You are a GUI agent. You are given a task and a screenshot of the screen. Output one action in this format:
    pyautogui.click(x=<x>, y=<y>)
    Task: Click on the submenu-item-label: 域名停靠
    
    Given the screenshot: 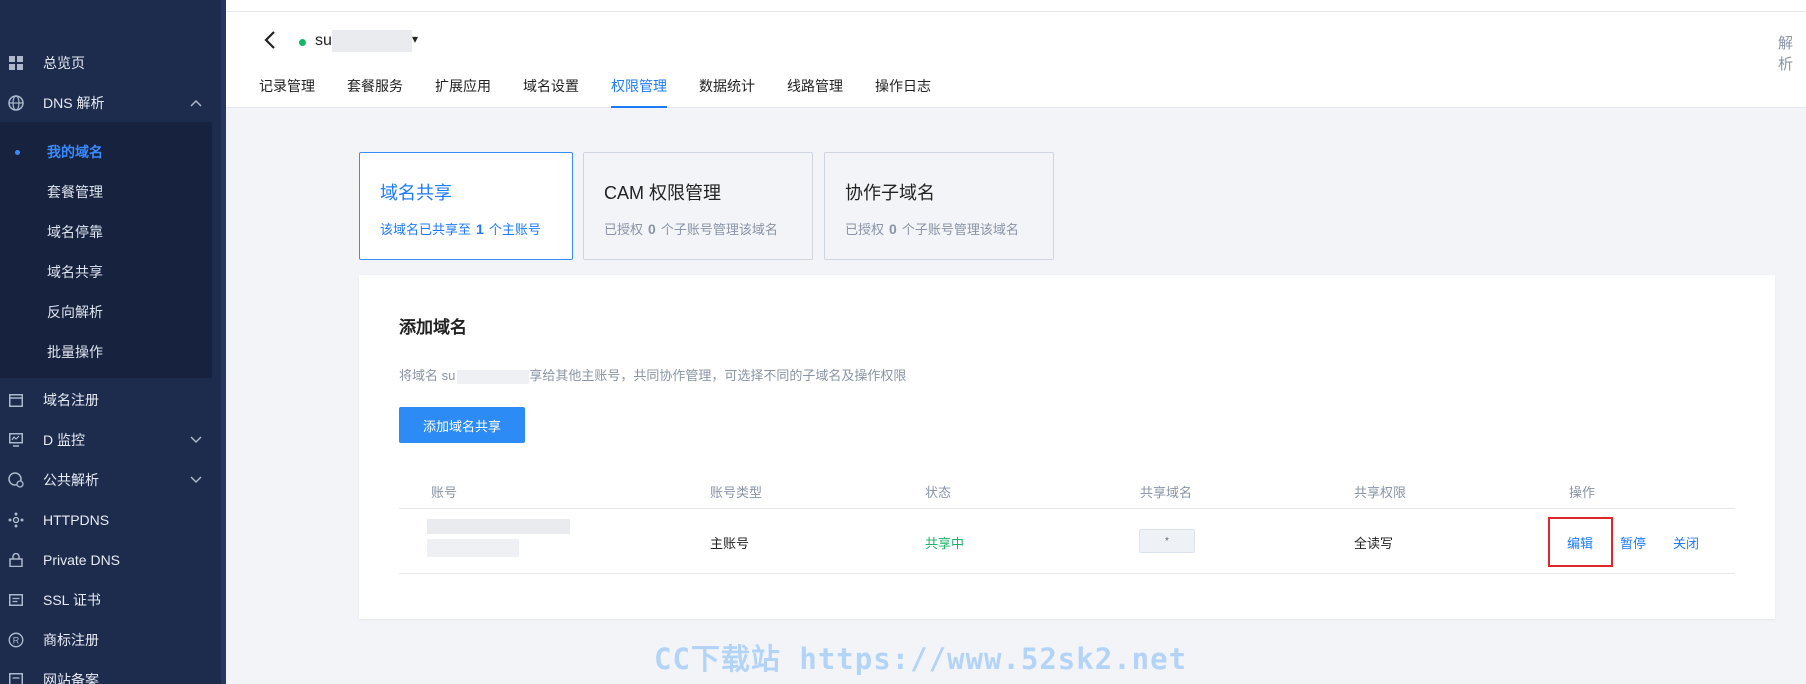 What is the action you would take?
    pyautogui.click(x=75, y=232)
    